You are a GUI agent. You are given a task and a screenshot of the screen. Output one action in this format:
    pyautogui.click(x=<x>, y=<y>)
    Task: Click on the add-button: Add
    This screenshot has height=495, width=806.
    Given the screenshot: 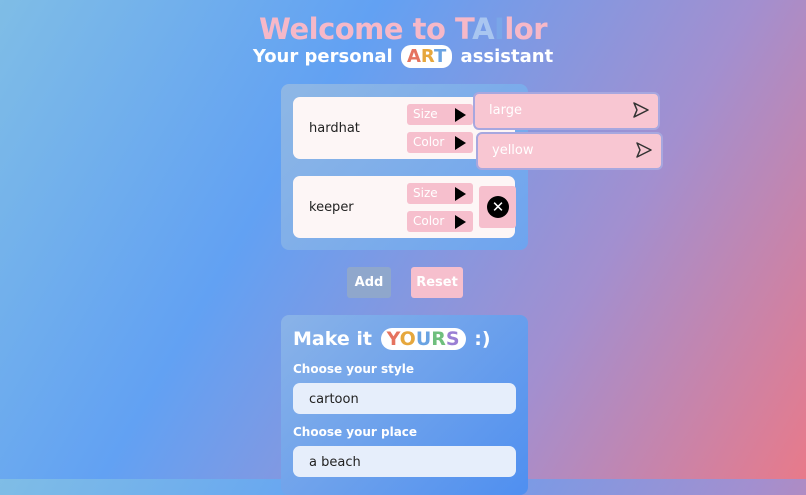 What is the action you would take?
    pyautogui.click(x=369, y=282)
    